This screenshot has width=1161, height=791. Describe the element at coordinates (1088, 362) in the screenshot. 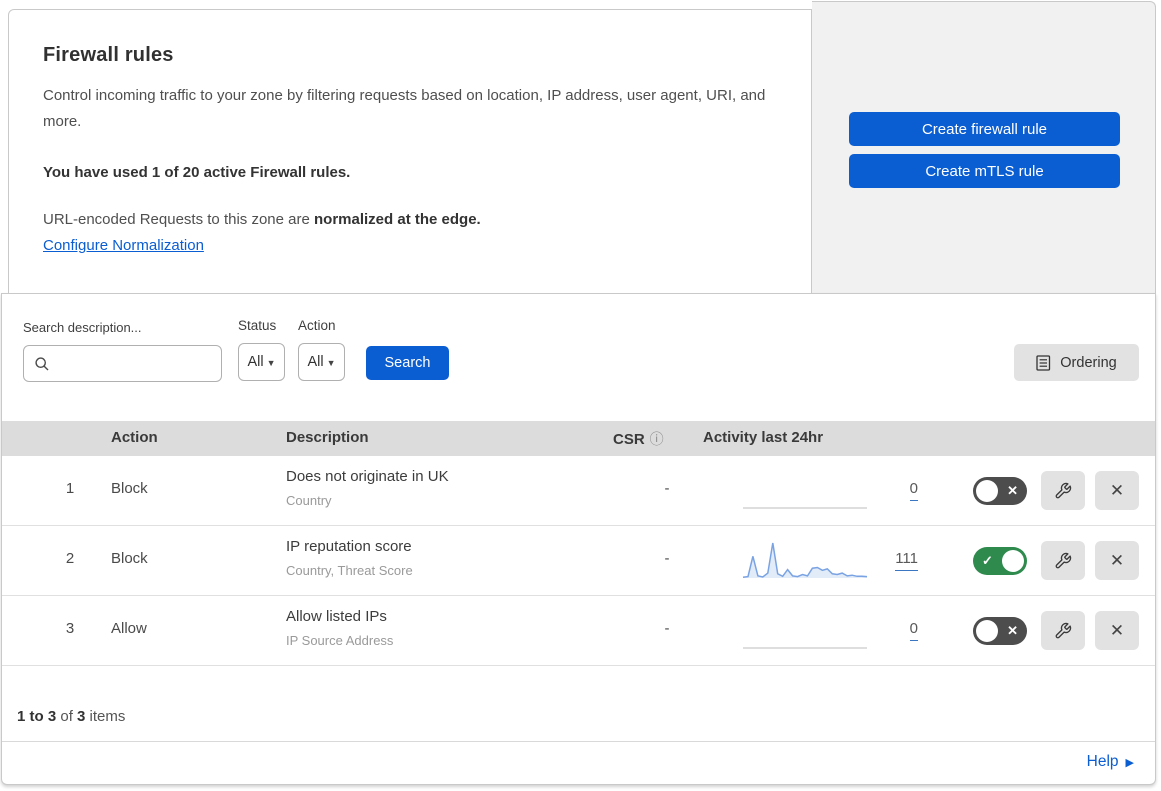

I see `ordering-button-label: Ordering` at that location.